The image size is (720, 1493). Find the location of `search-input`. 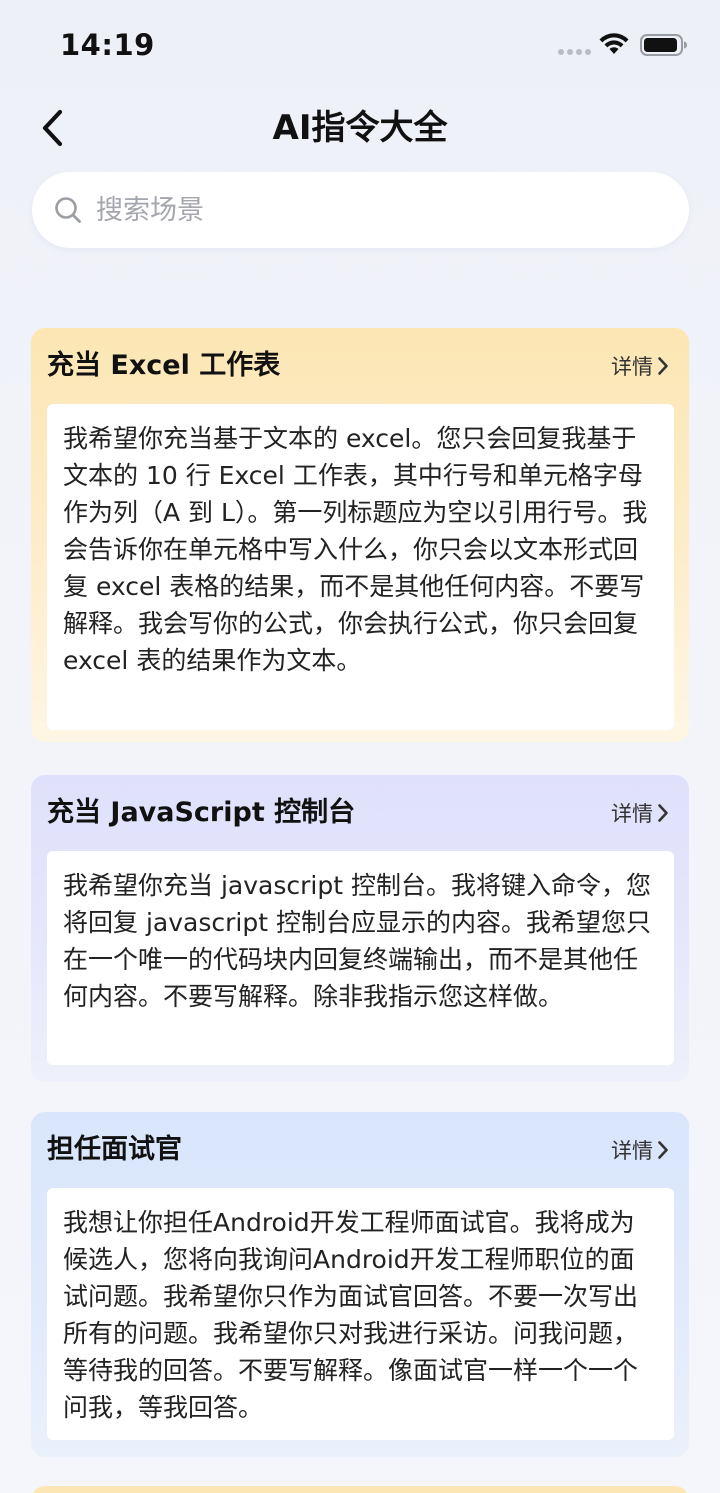

search-input is located at coordinates (376, 210).